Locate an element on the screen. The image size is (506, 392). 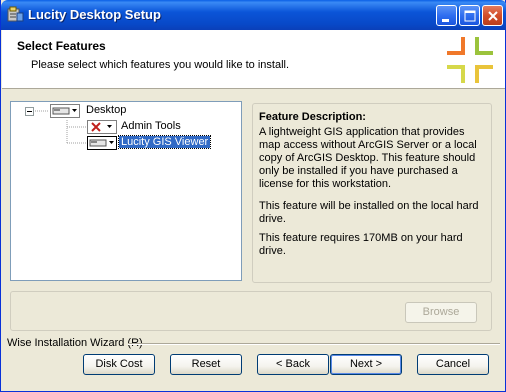
wizard-branding: Wise Installation Wizard (R) is located at coordinates (75, 343).